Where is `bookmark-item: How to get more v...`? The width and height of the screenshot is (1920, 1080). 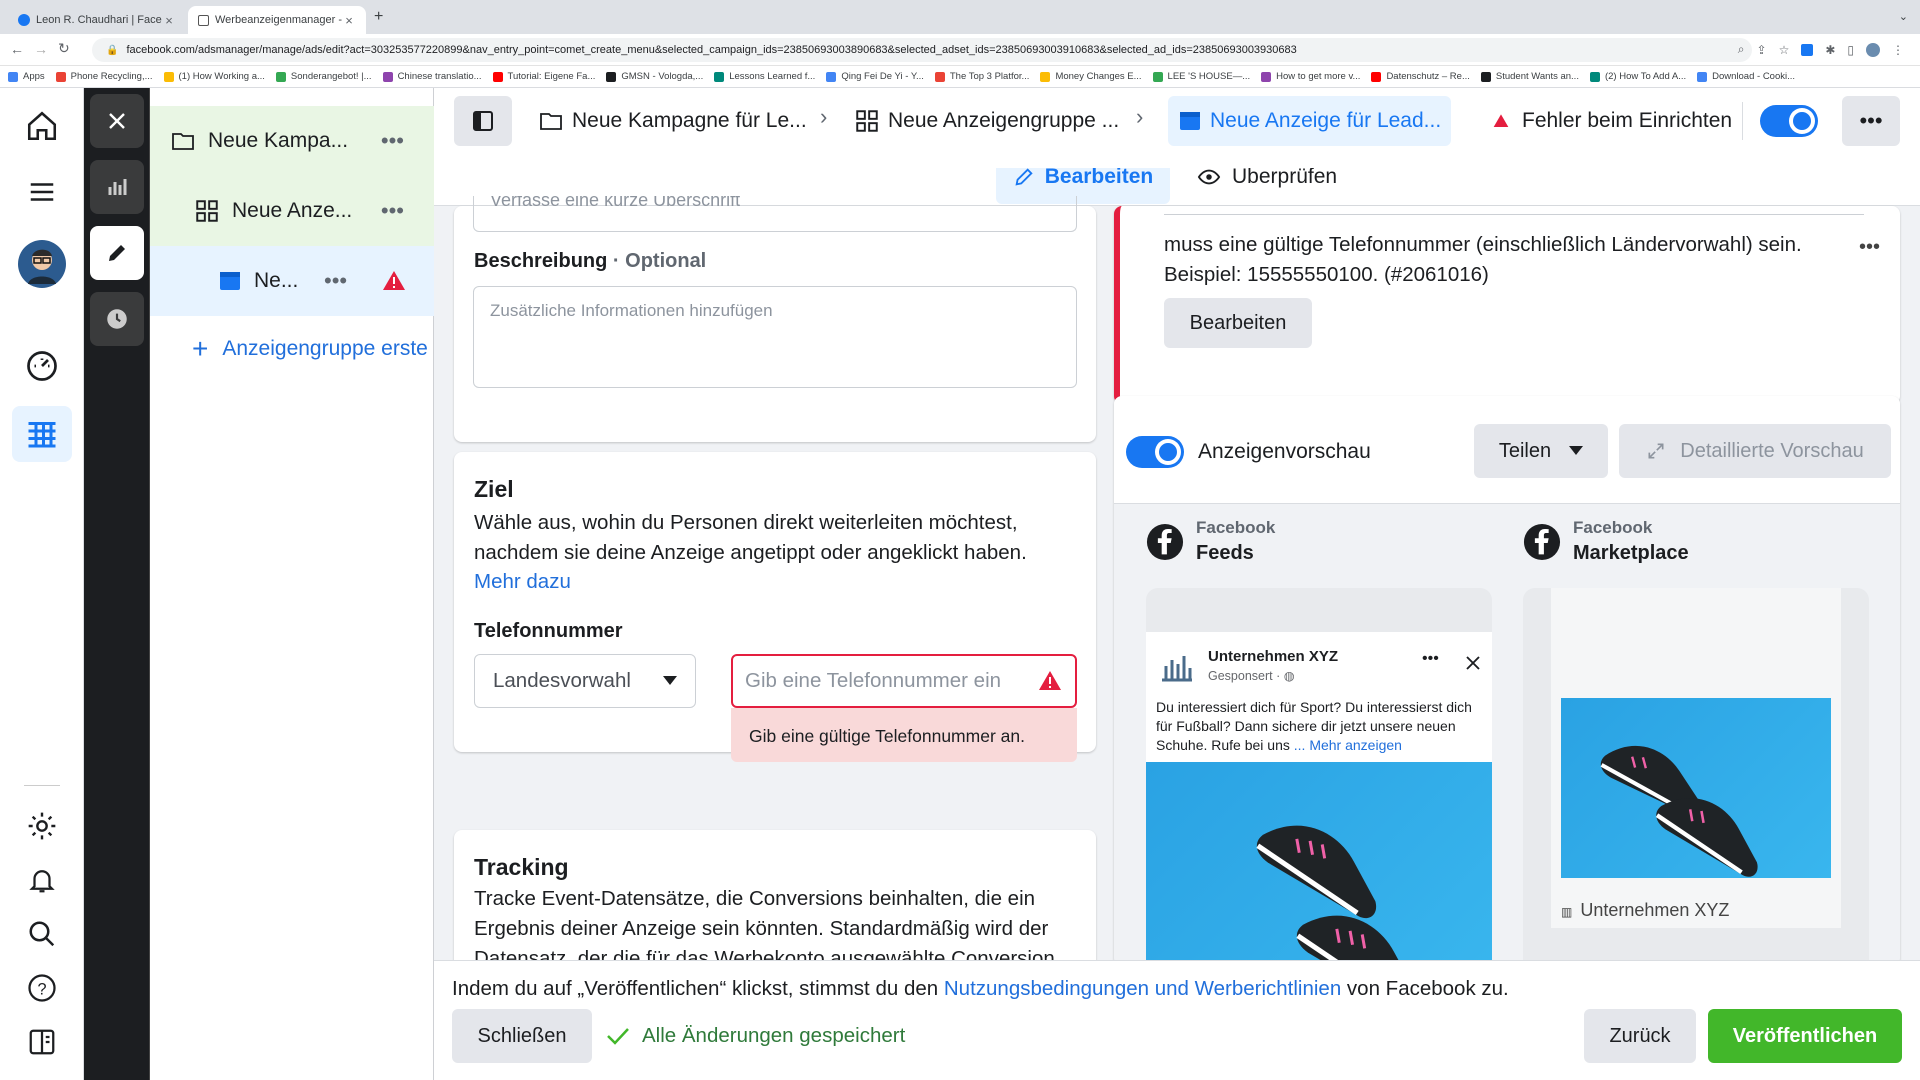 bookmark-item: How to get more v... is located at coordinates (1310, 76).